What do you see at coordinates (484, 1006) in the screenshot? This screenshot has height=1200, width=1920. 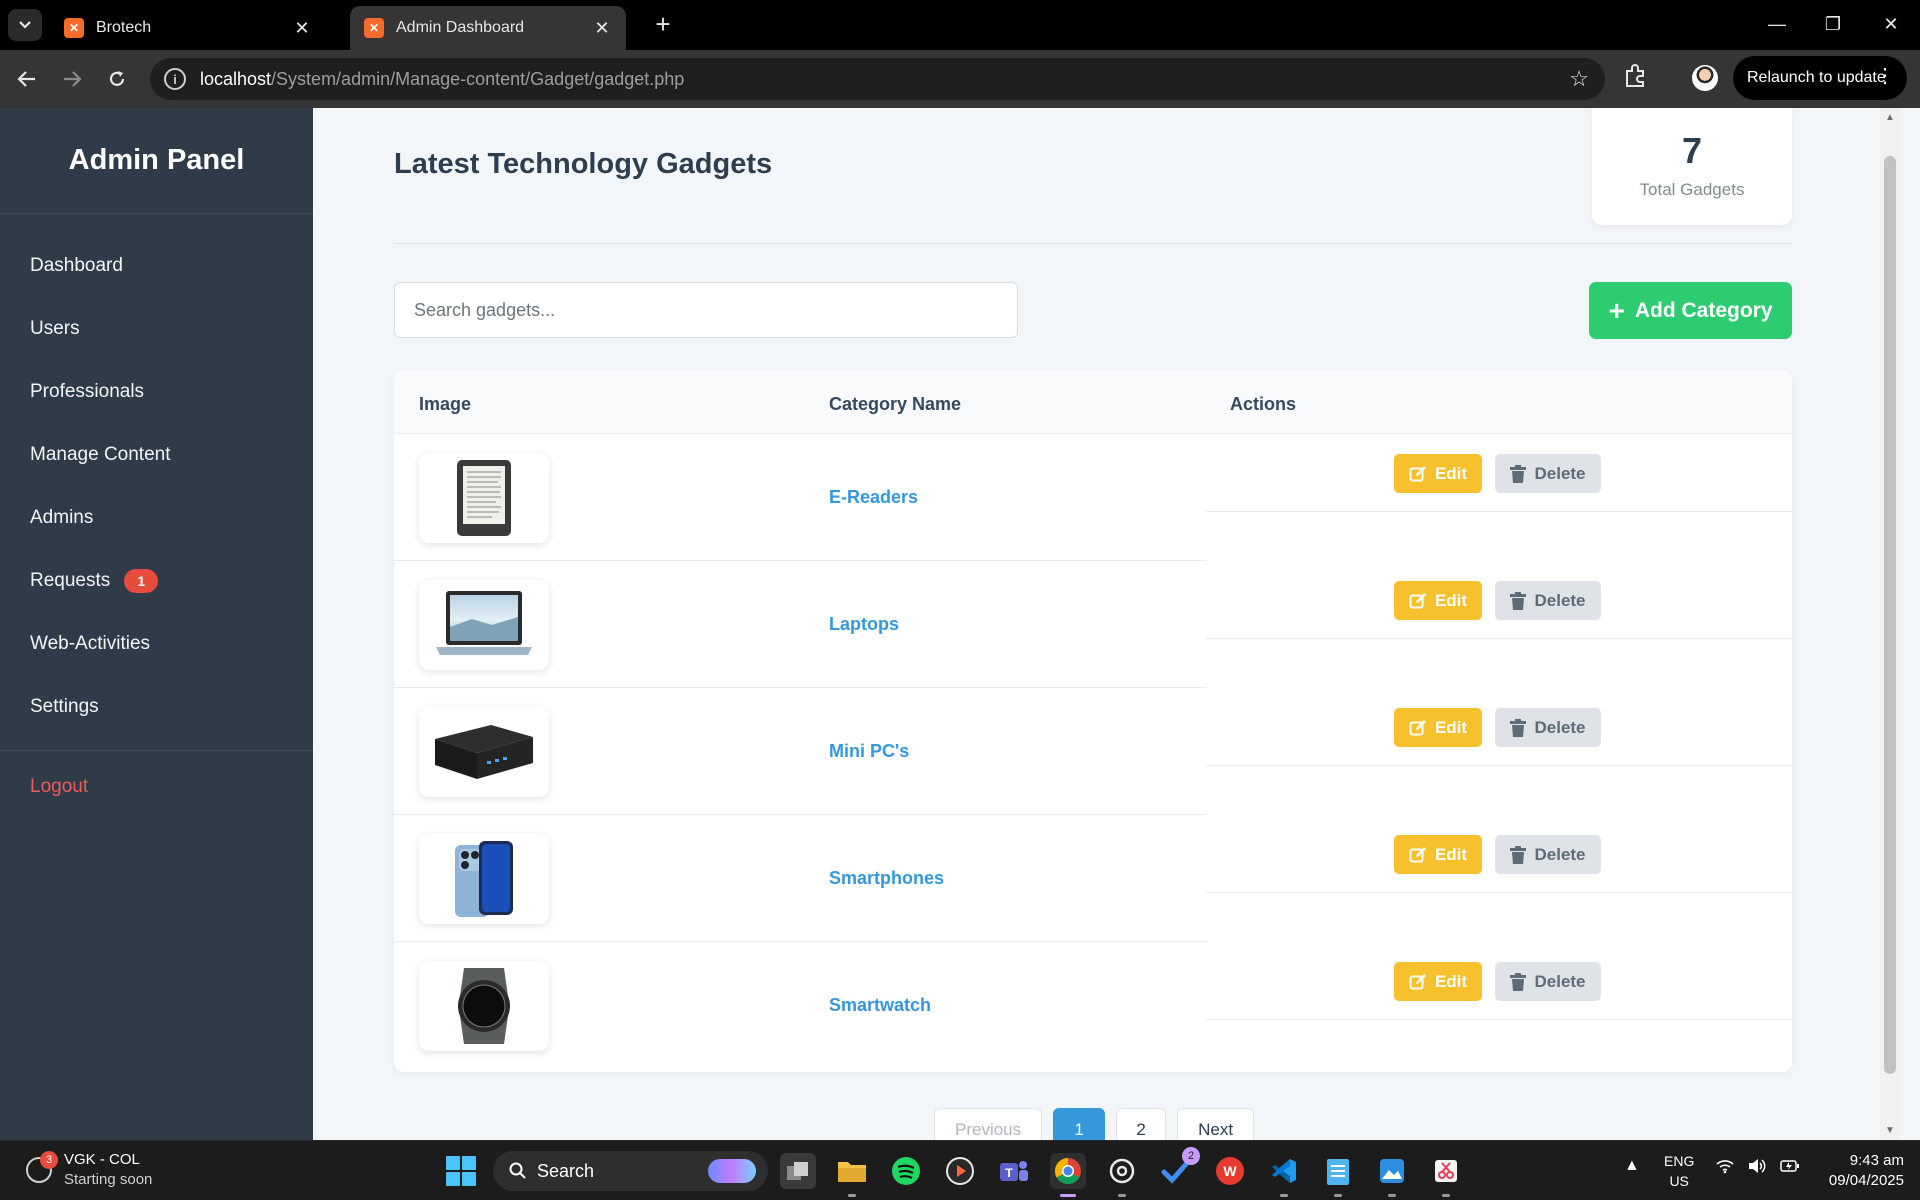 I see `smartwatch-image` at bounding box center [484, 1006].